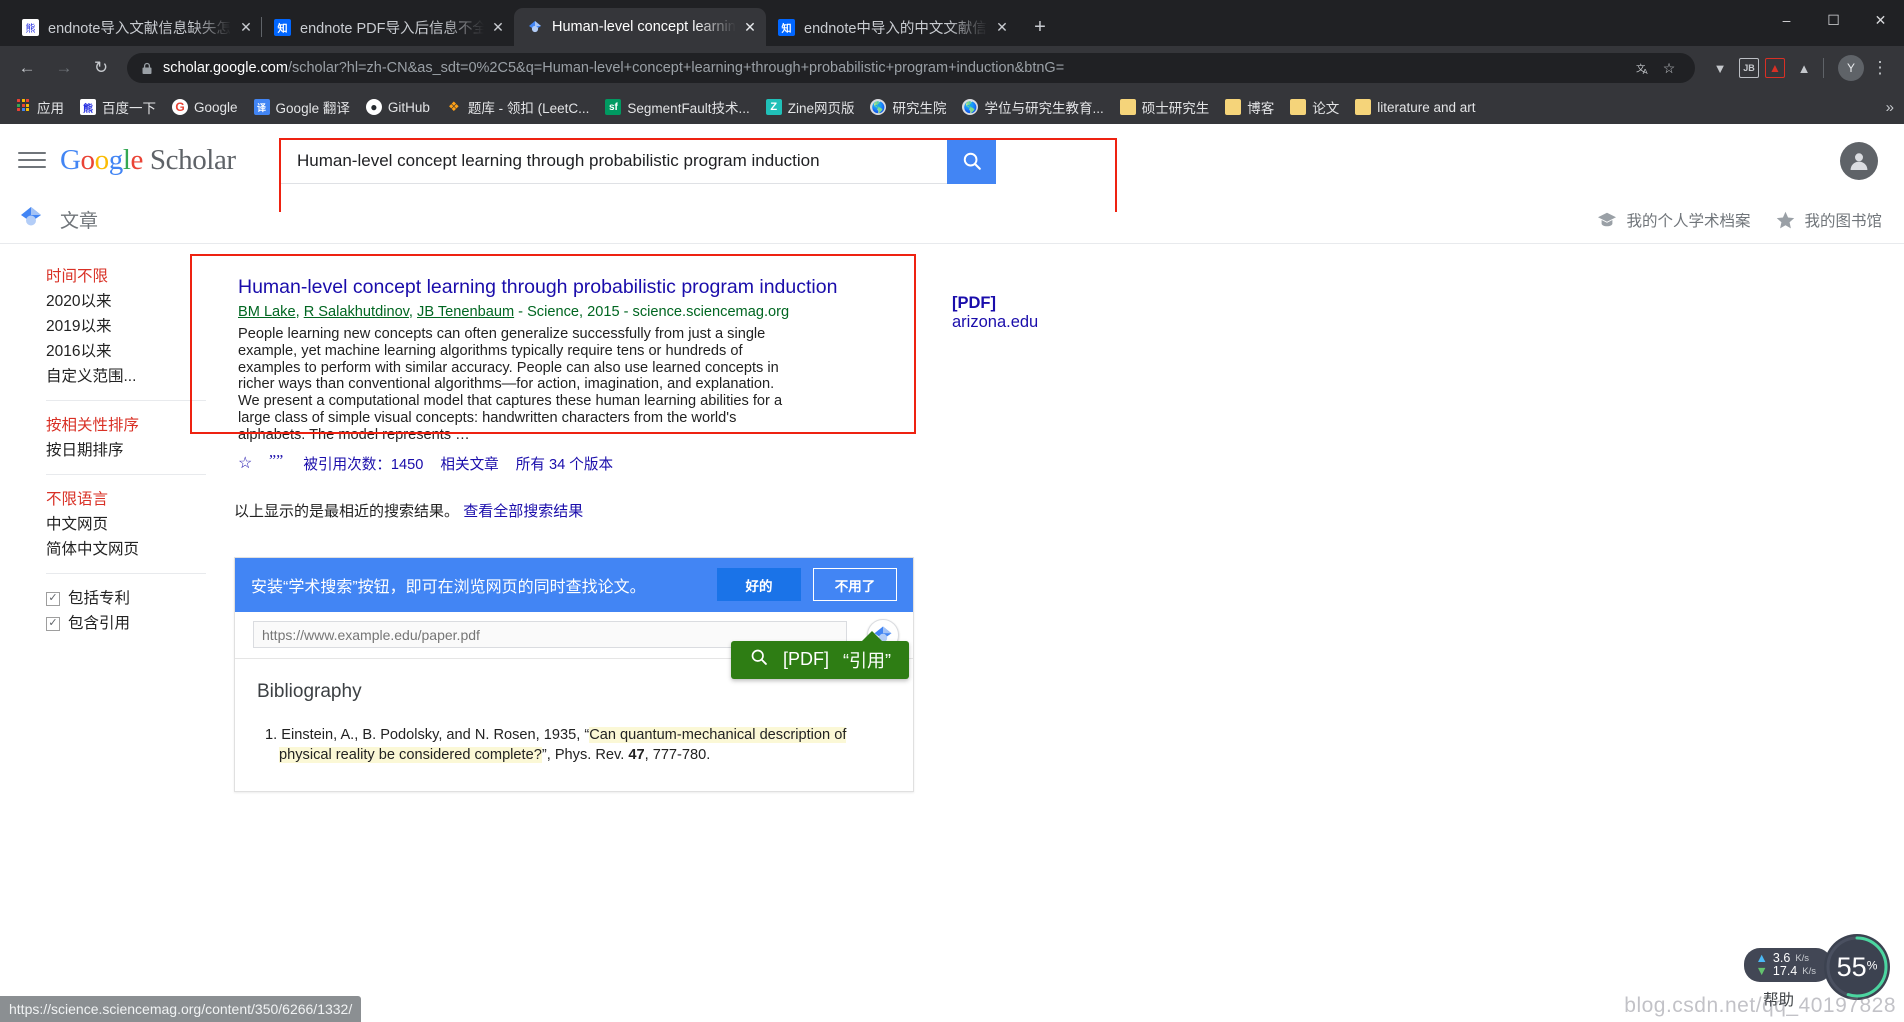  I want to click on bookmark-label: 应用, so click(50, 108).